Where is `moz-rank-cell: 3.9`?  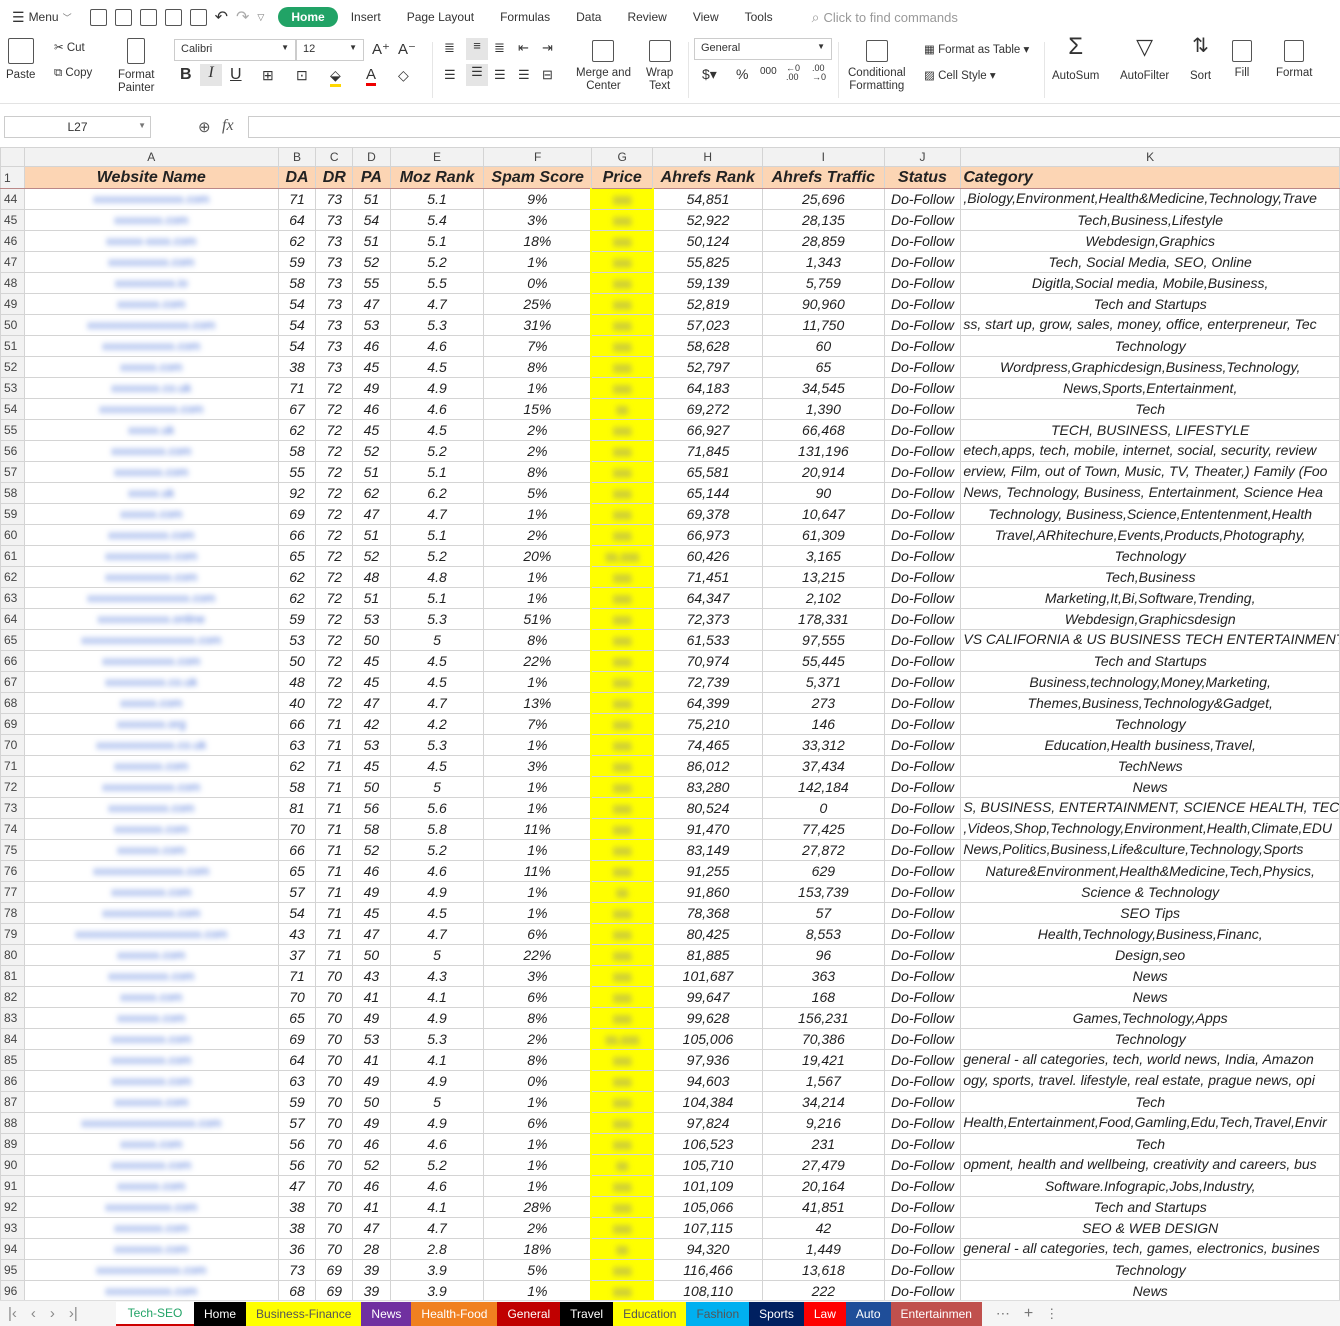
moz-rank-cell: 3.9 is located at coordinates (437, 1290).